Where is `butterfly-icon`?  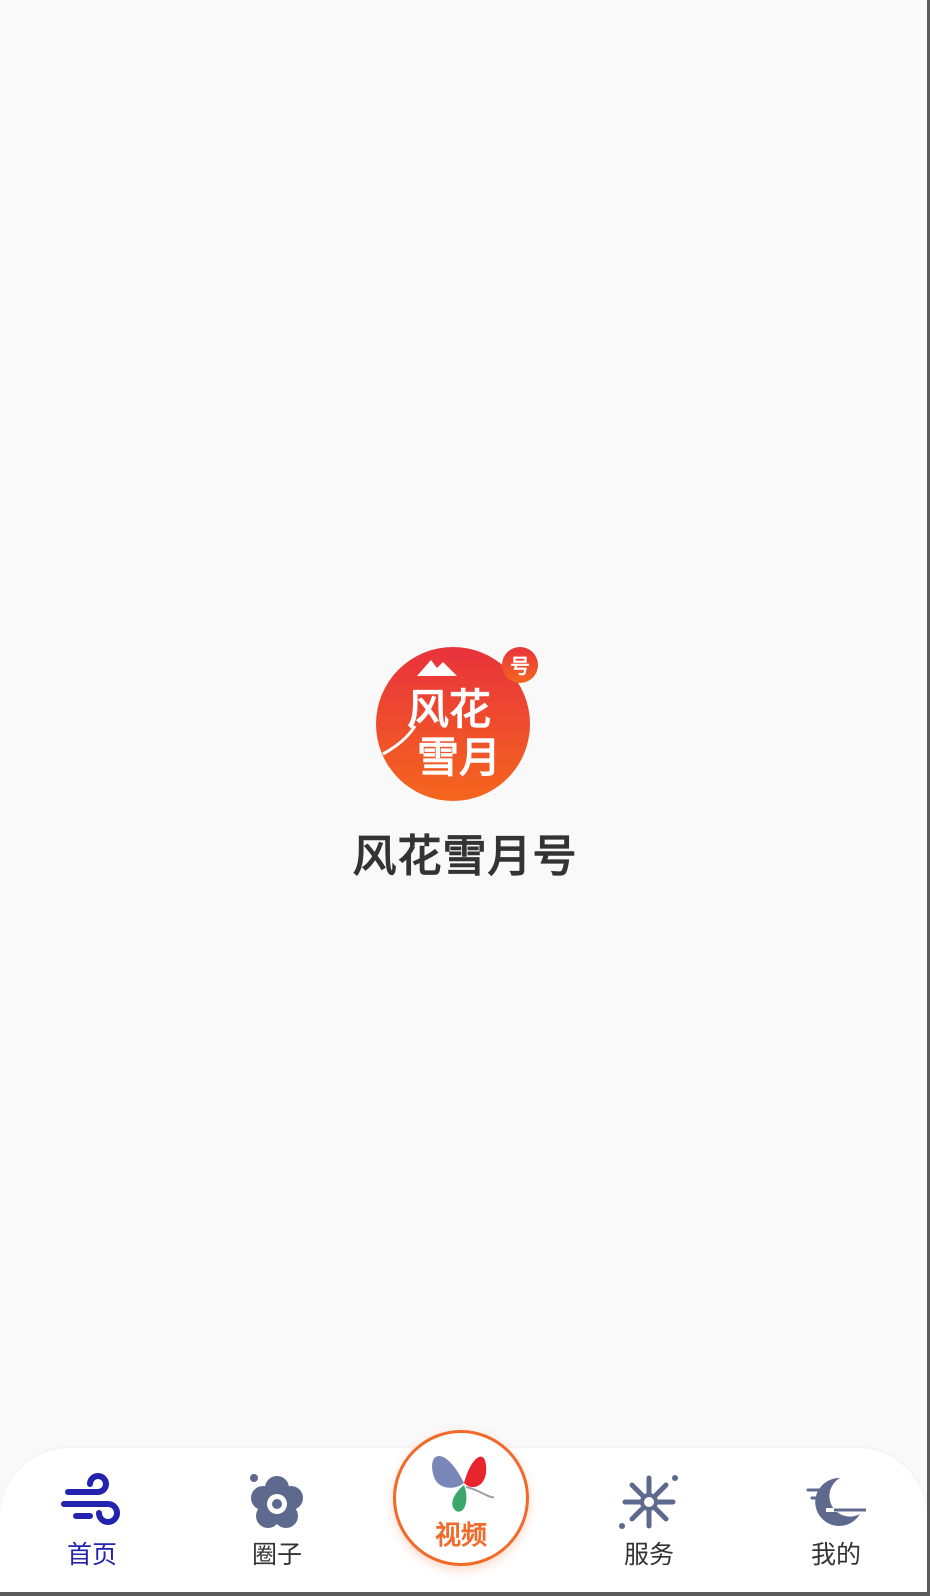
butterfly-icon is located at coordinates (463, 1483).